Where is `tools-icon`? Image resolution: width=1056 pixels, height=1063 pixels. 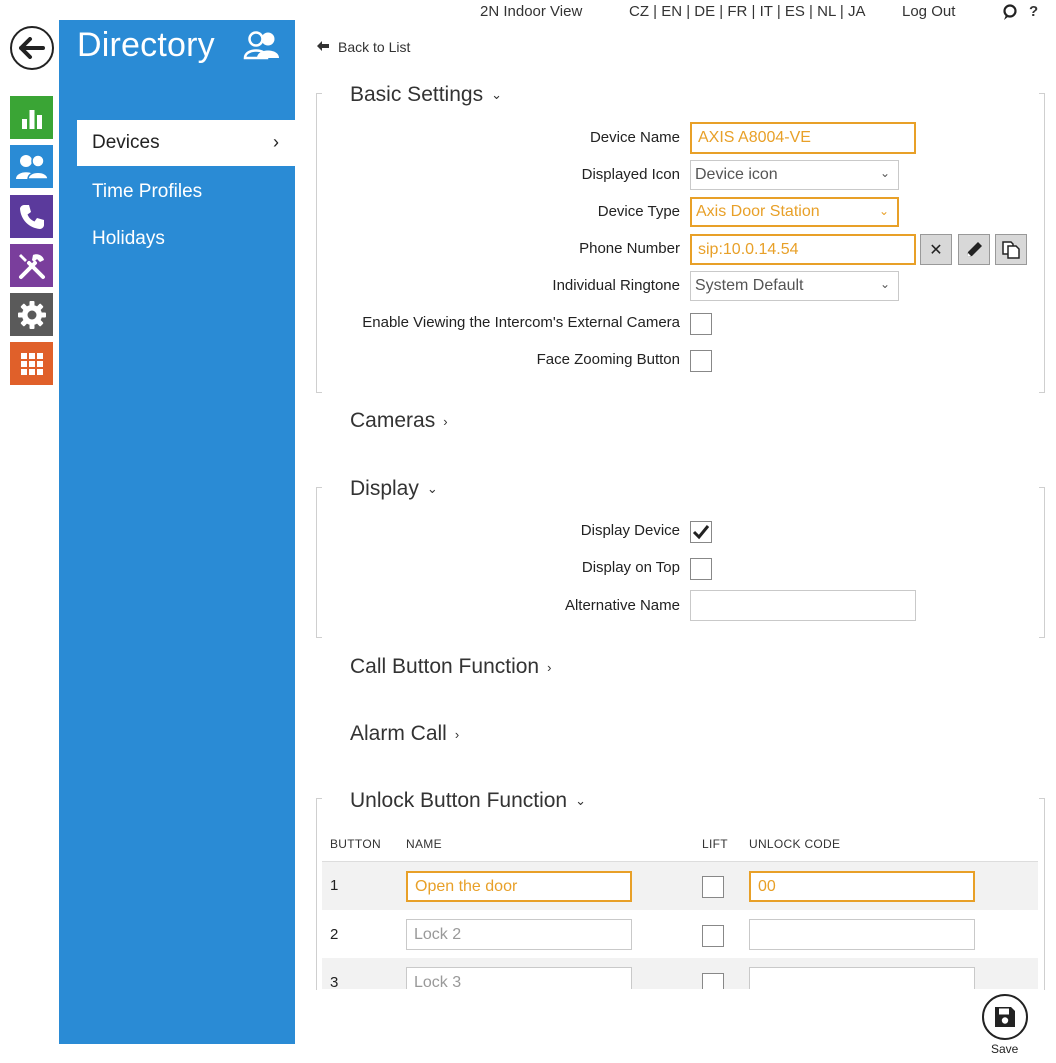
tools-icon is located at coordinates (31, 266).